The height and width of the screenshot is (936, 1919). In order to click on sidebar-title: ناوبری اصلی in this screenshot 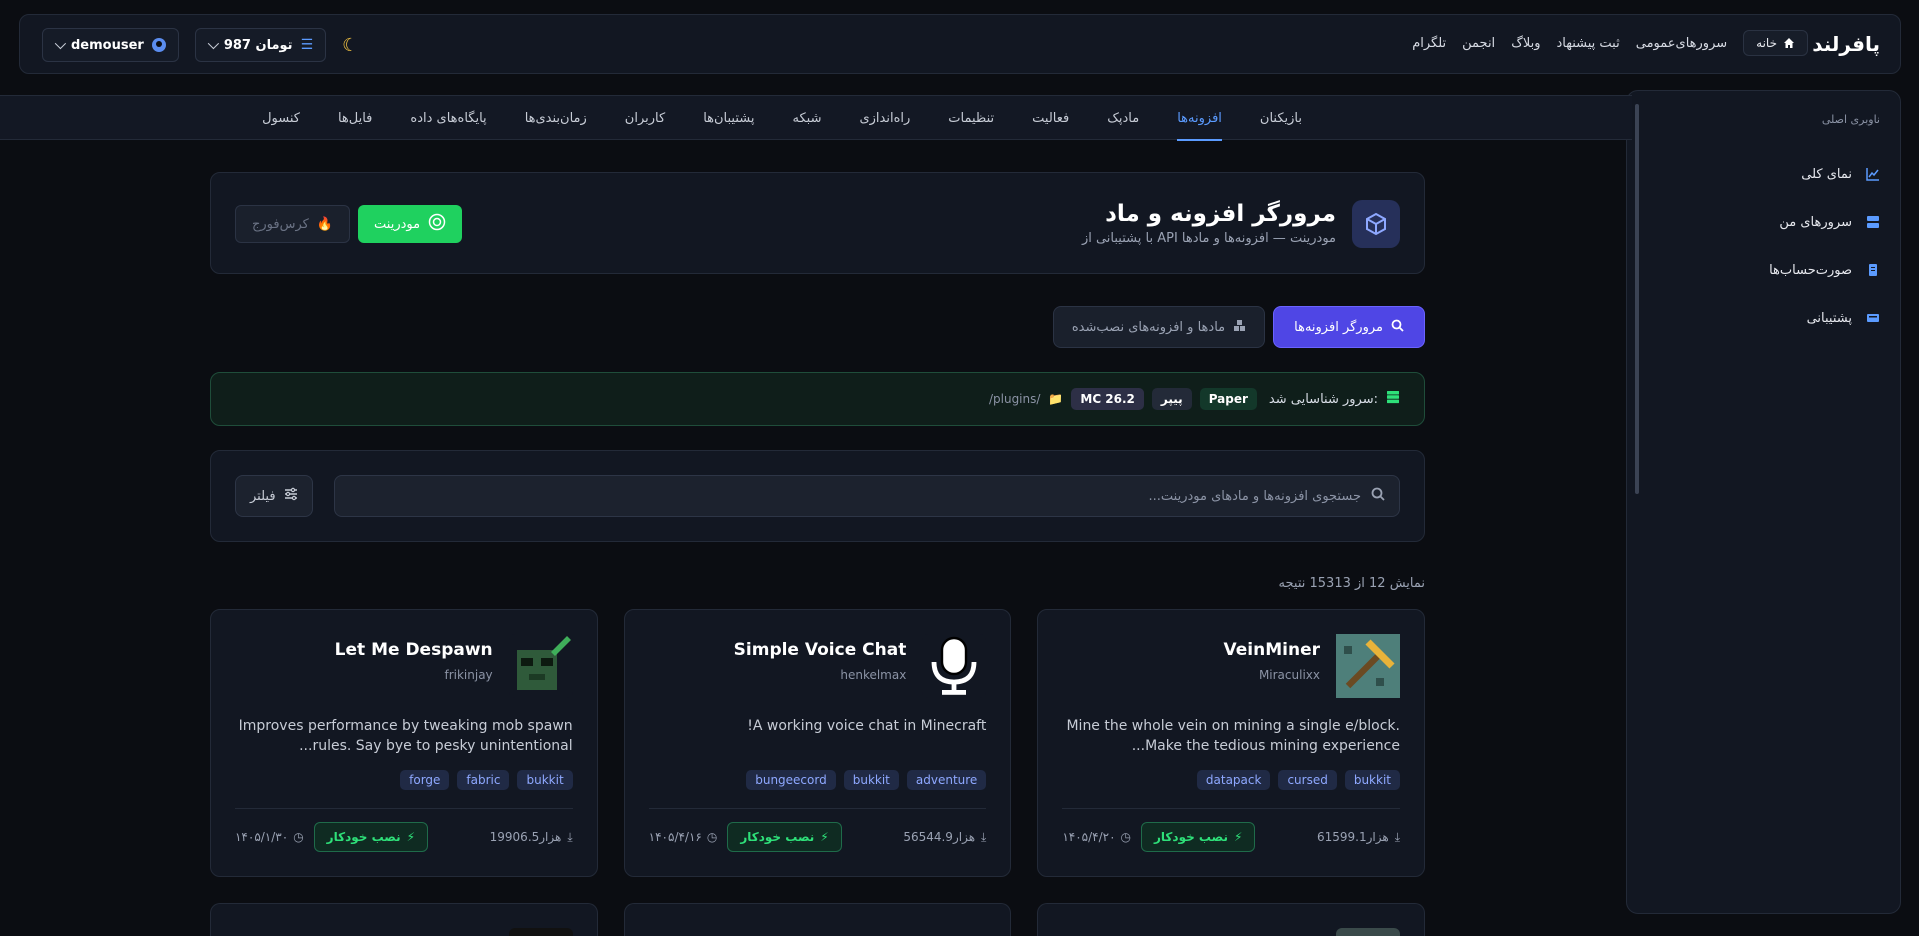, I will do `click(1850, 119)`.